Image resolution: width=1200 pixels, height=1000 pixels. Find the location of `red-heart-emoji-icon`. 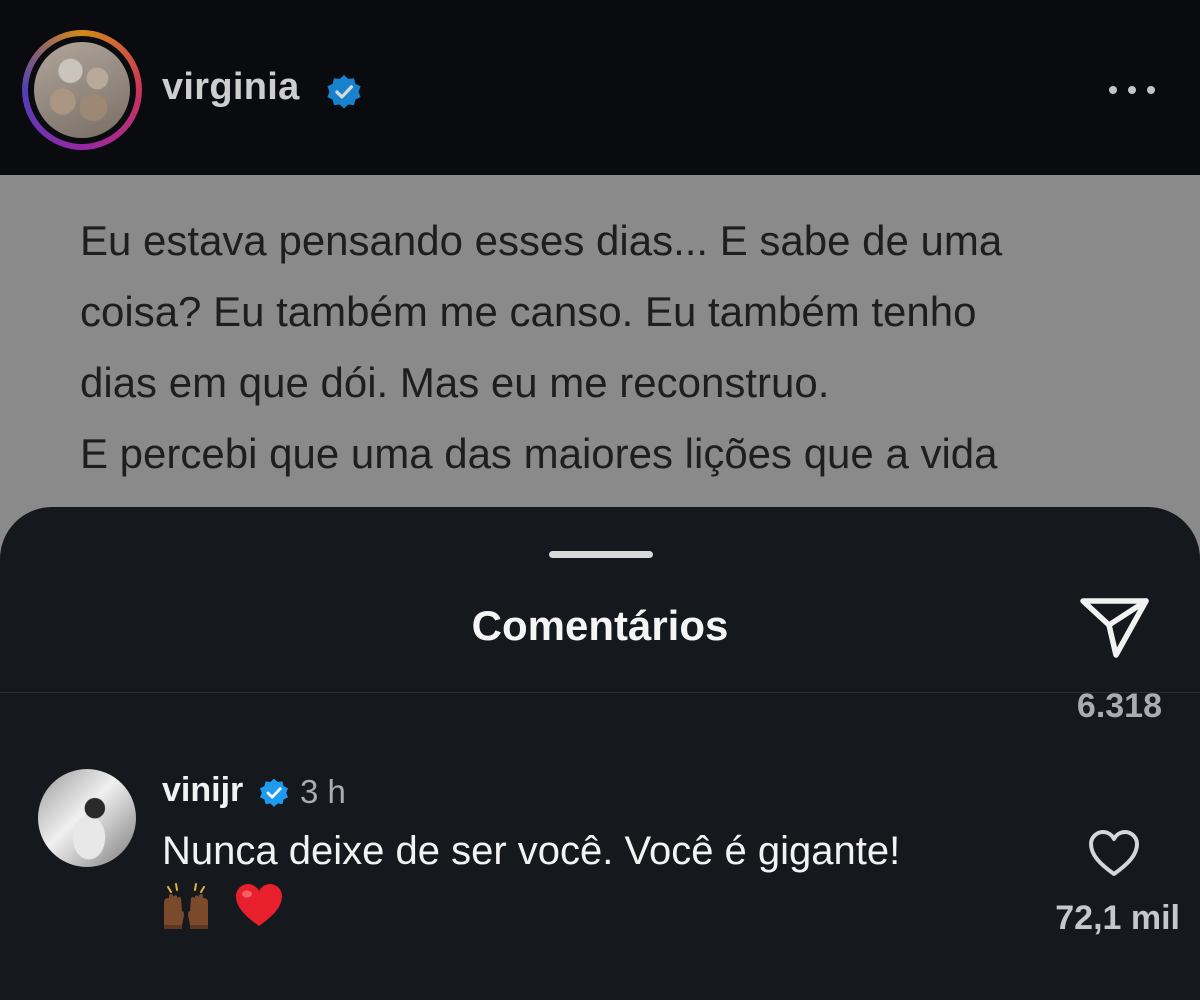

red-heart-emoji-icon is located at coordinates (259, 905).